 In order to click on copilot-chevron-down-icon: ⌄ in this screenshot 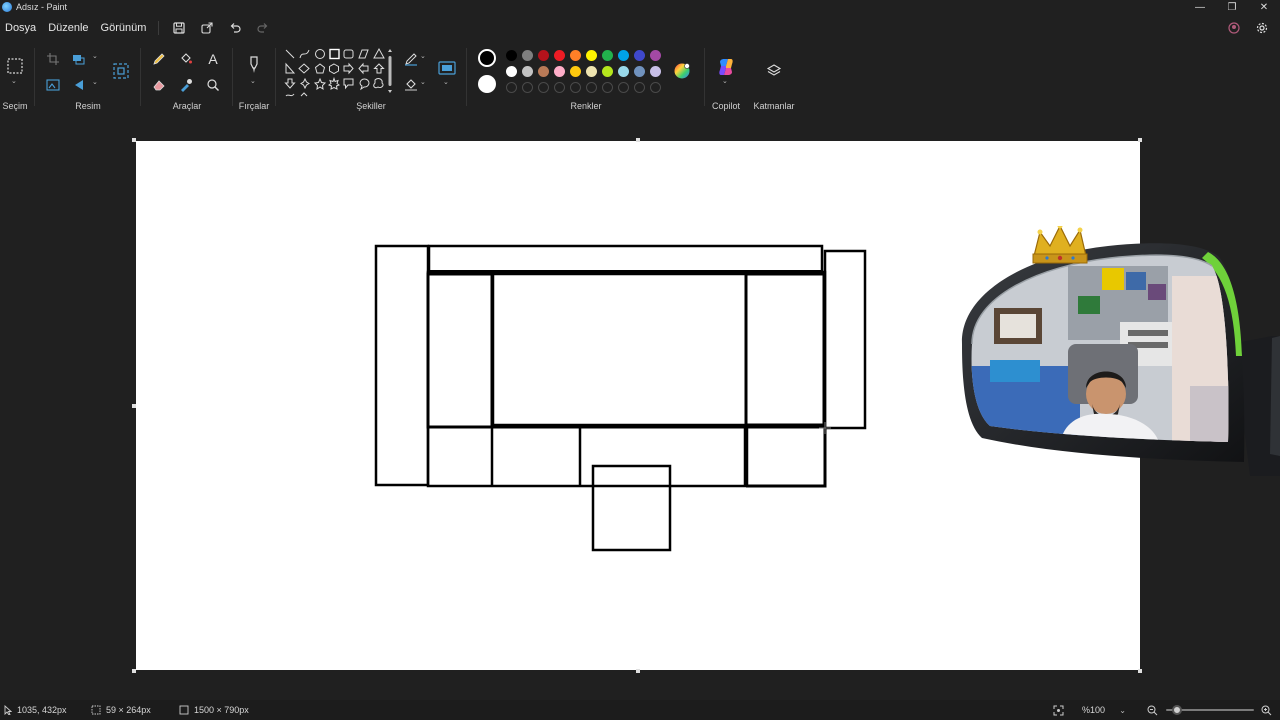, I will do `click(725, 81)`.